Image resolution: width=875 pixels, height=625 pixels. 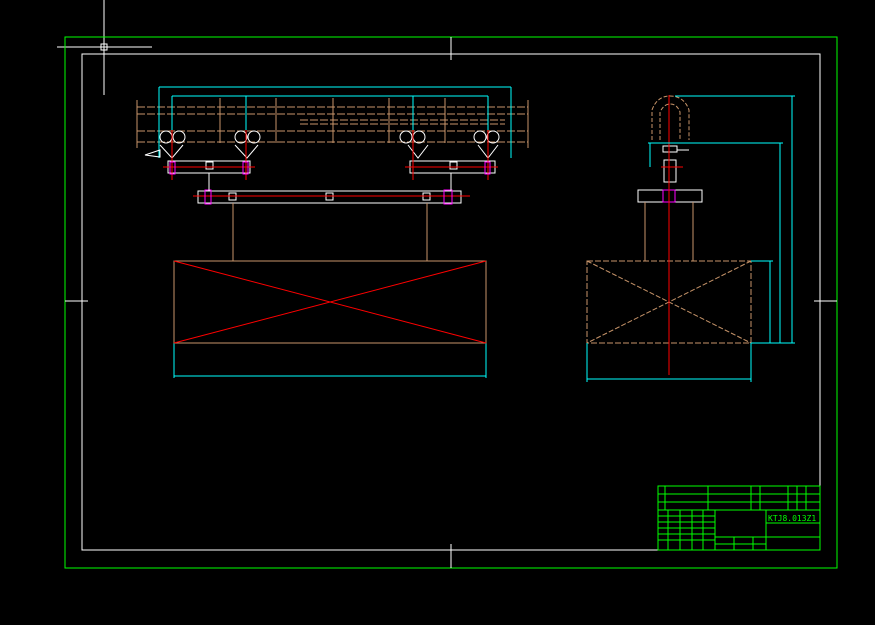 What do you see at coordinates (330, 302) in the screenshot?
I see `load-box-cross` at bounding box center [330, 302].